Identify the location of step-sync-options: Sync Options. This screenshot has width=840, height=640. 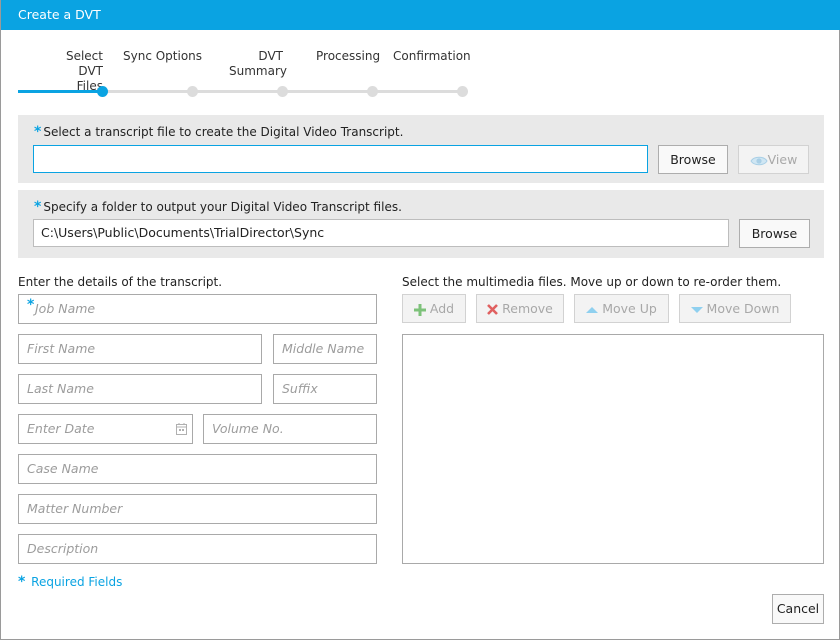
(162, 56).